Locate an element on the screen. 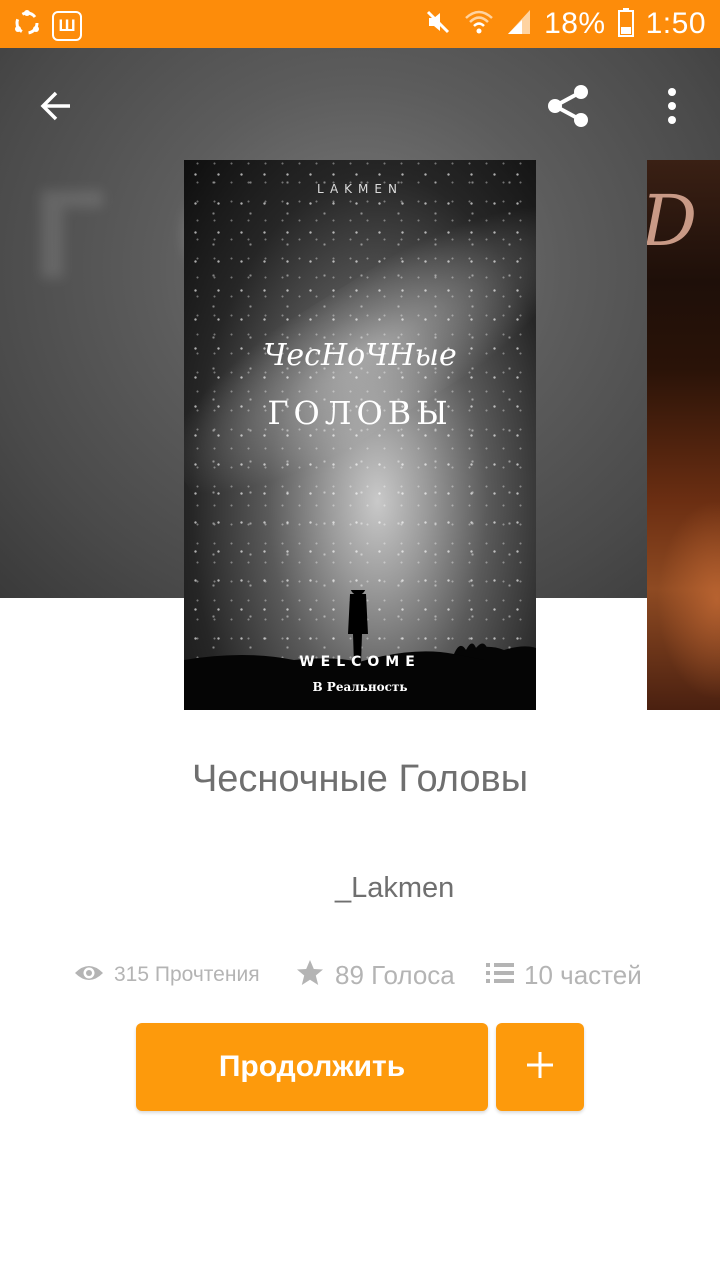 The width and height of the screenshot is (720, 1280). share-icon is located at coordinates (568, 108).